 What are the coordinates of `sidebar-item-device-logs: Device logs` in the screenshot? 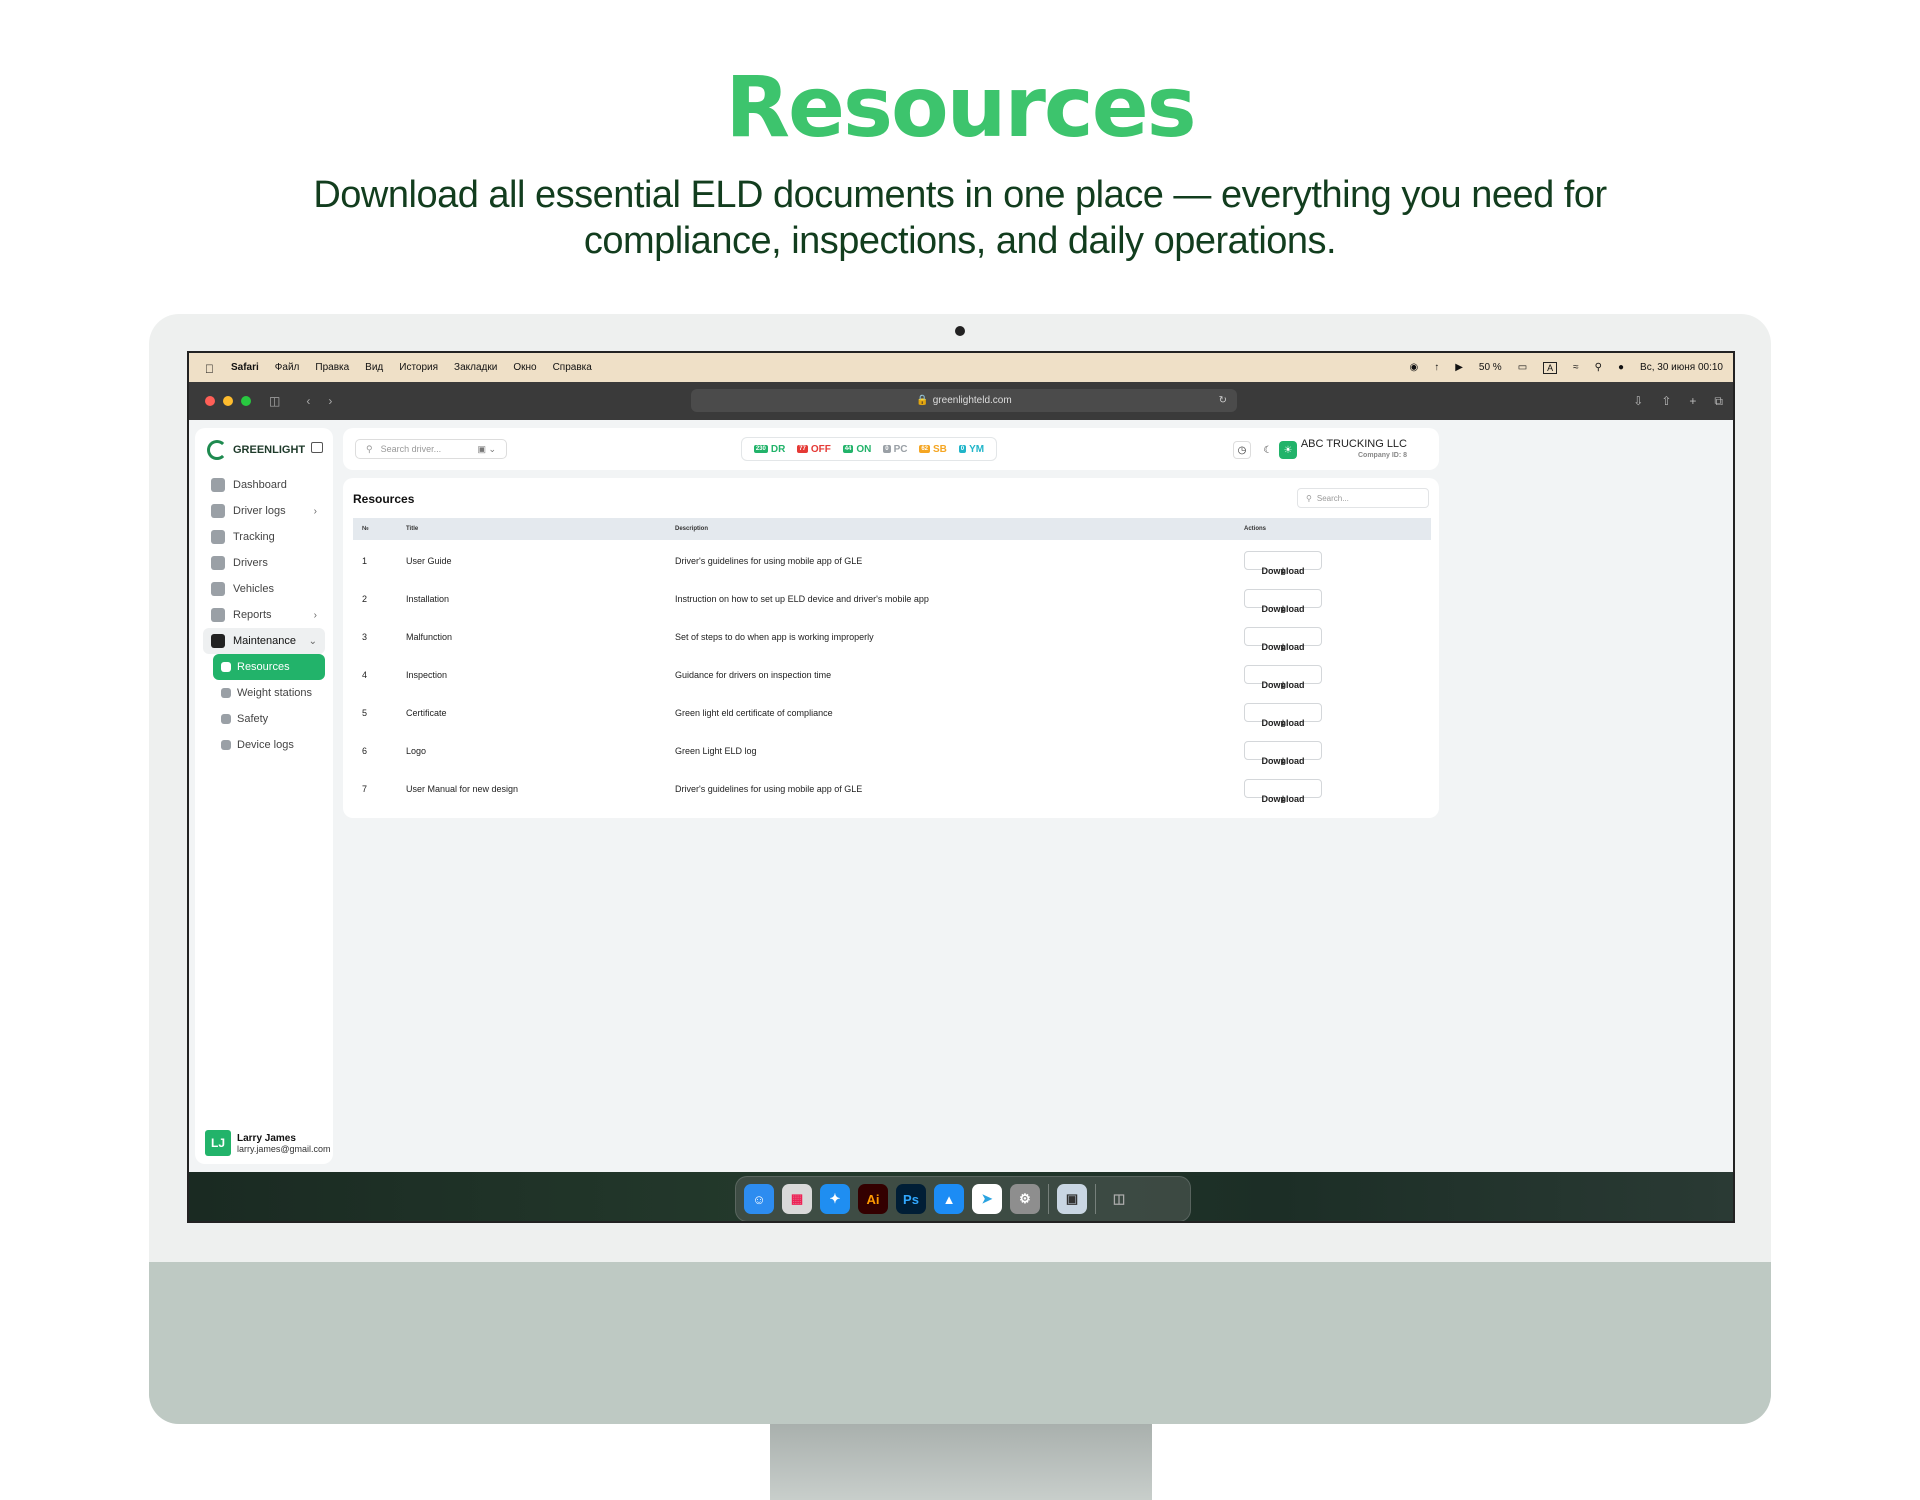 It's located at (269, 745).